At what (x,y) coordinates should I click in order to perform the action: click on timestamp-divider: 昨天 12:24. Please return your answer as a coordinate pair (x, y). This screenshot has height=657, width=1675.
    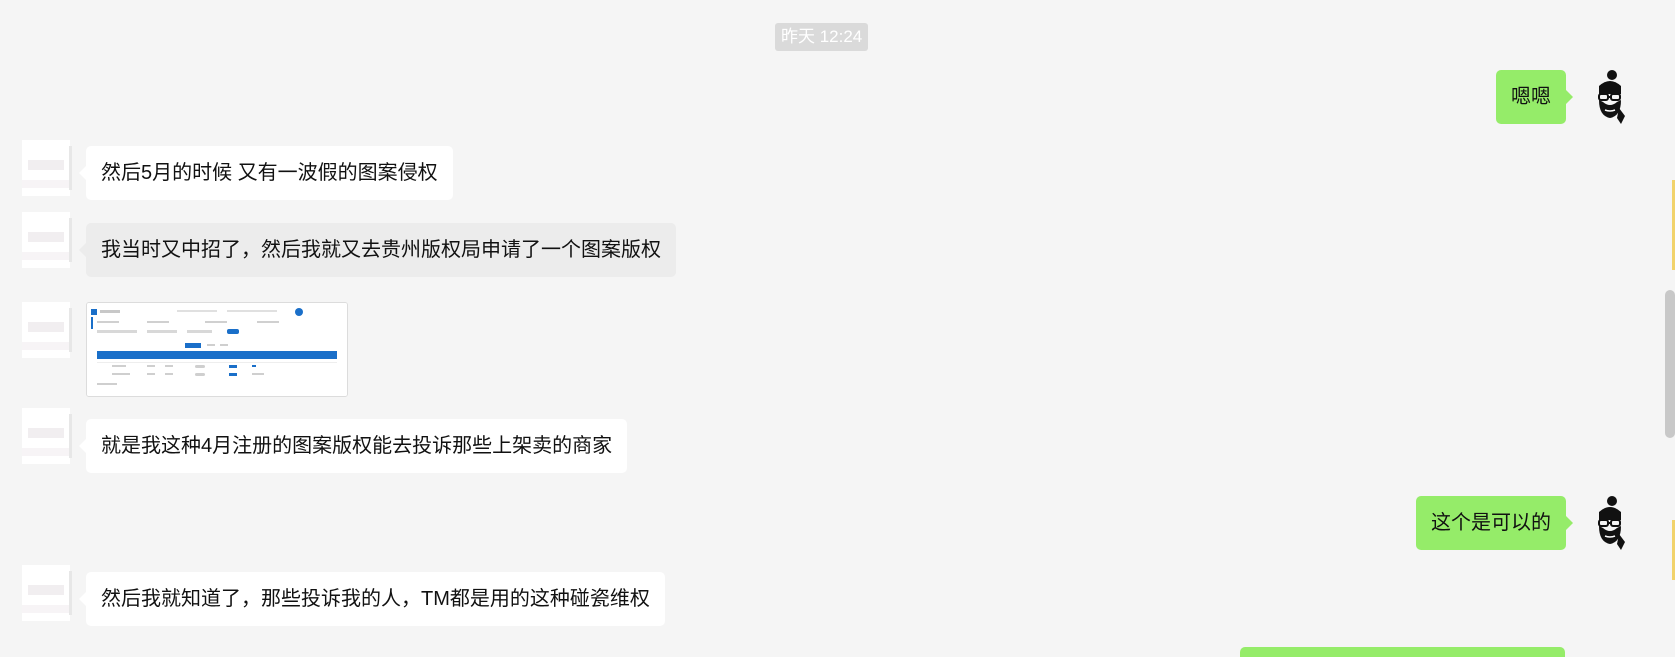
    Looking at the image, I should click on (822, 37).